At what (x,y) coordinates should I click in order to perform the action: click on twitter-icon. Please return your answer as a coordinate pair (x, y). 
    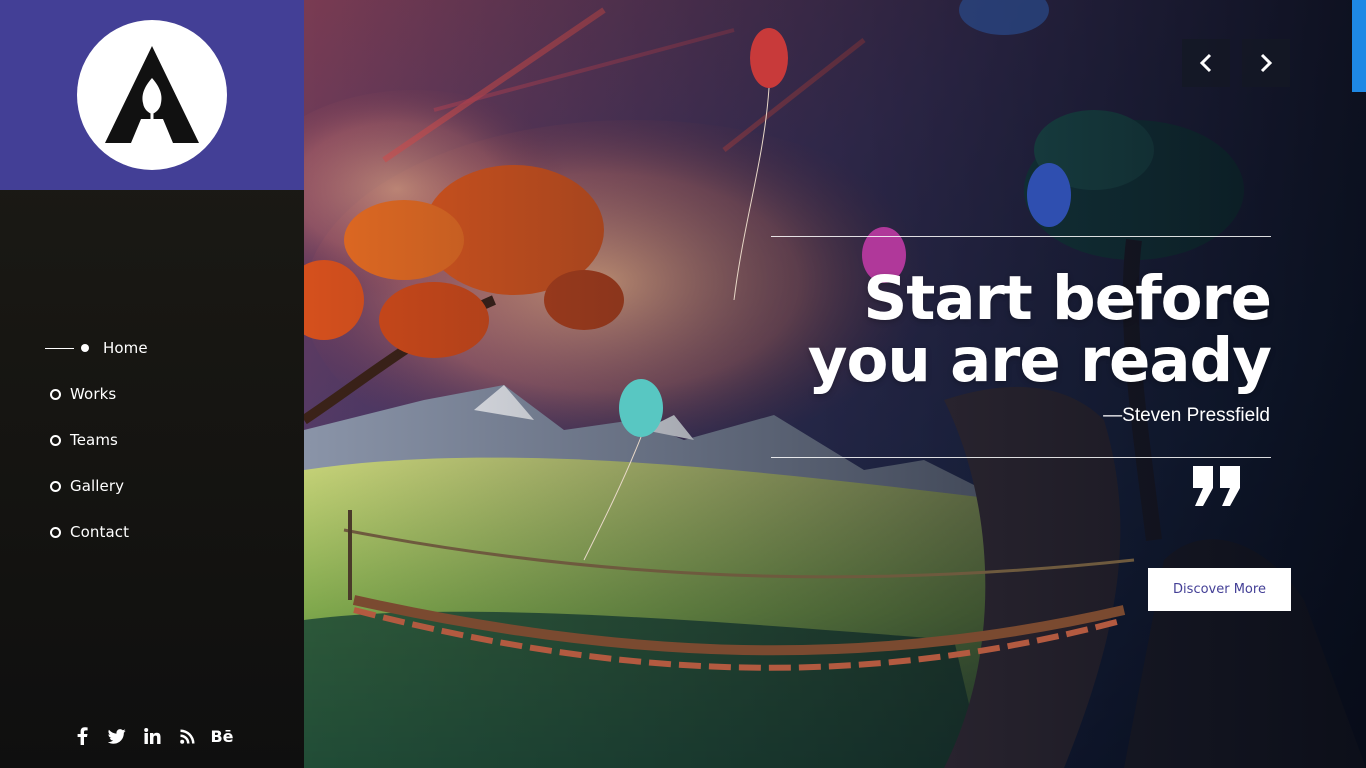
    Looking at the image, I should click on (117, 736).